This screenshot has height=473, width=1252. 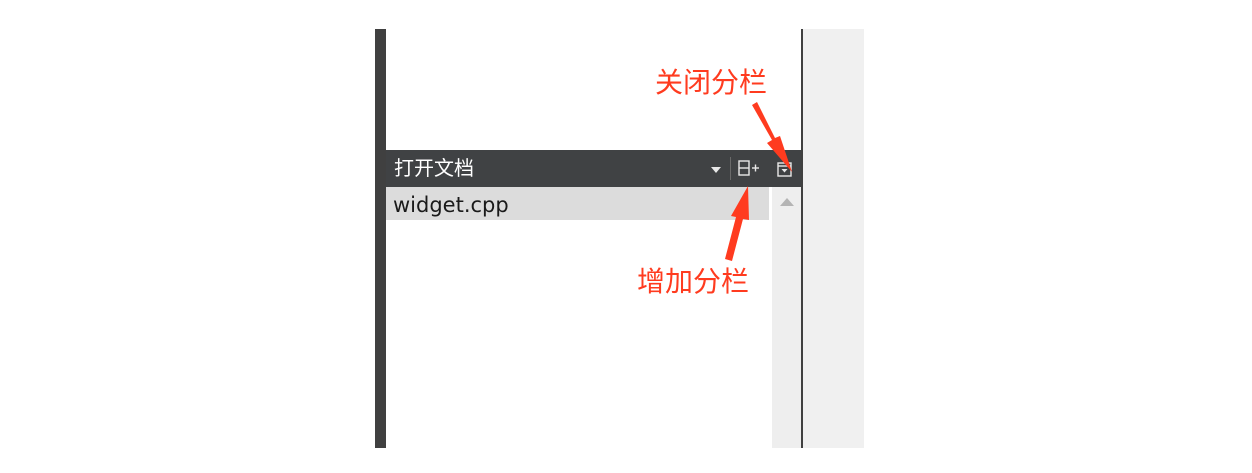 I want to click on add-split-button, so click(x=749, y=168).